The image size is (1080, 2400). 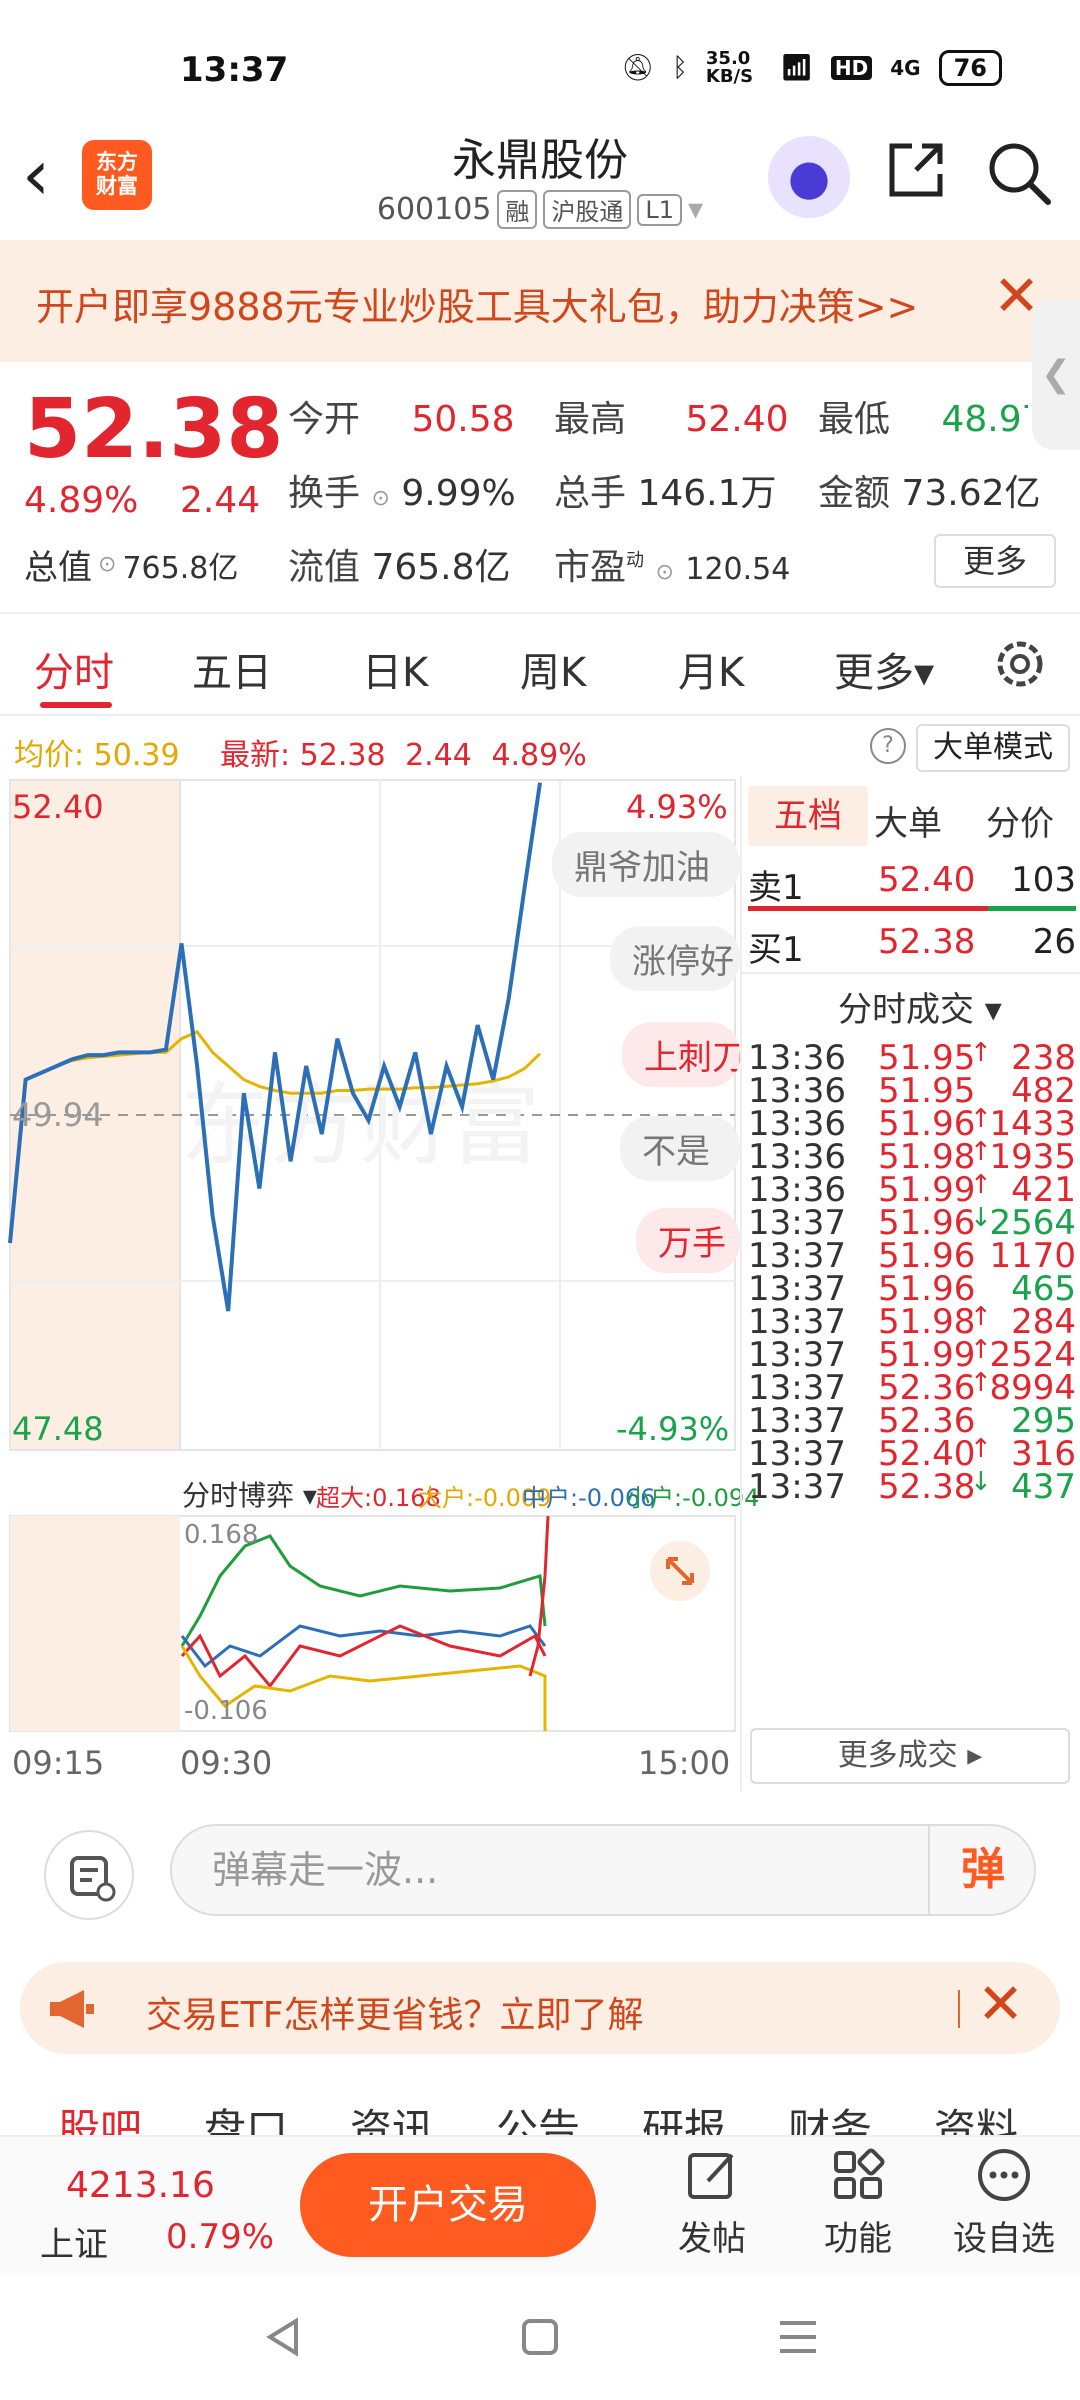 What do you see at coordinates (1056, 375) in the screenshot?
I see `side-drawer-tab: ❮` at bounding box center [1056, 375].